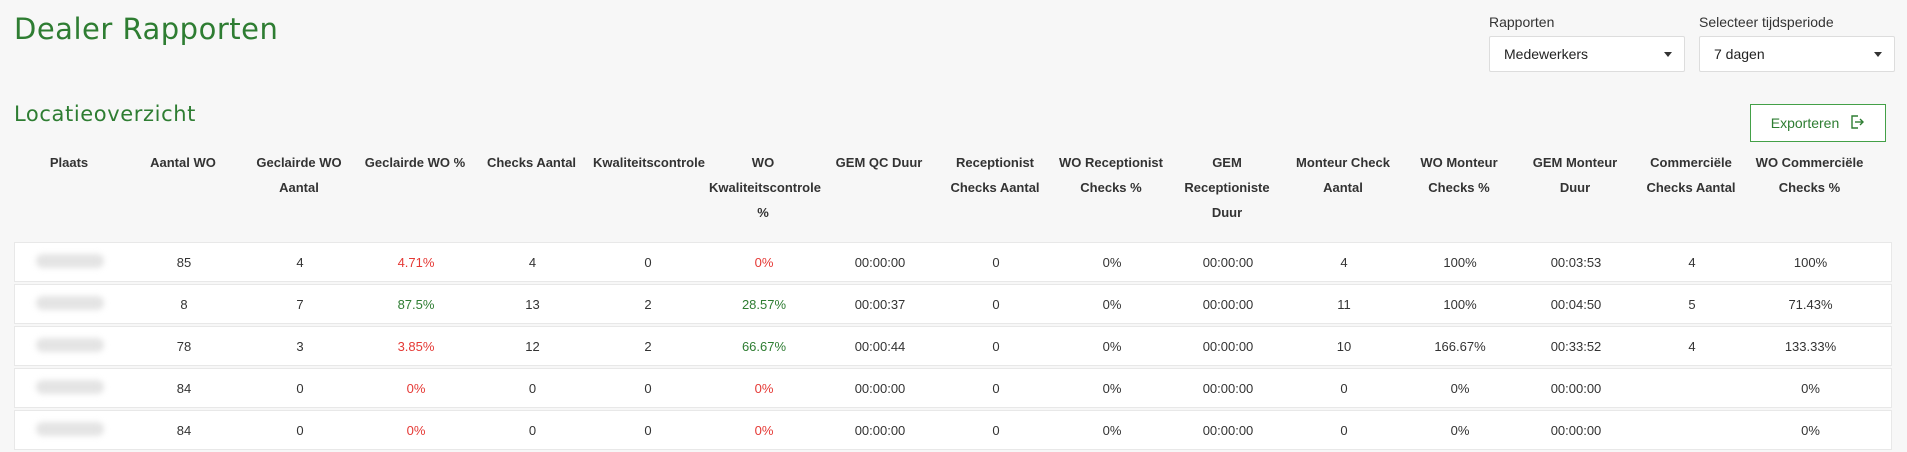 Image resolution: width=1907 pixels, height=452 pixels. Describe the element at coordinates (764, 304) in the screenshot. I see `table-cell: 28.57%` at that location.